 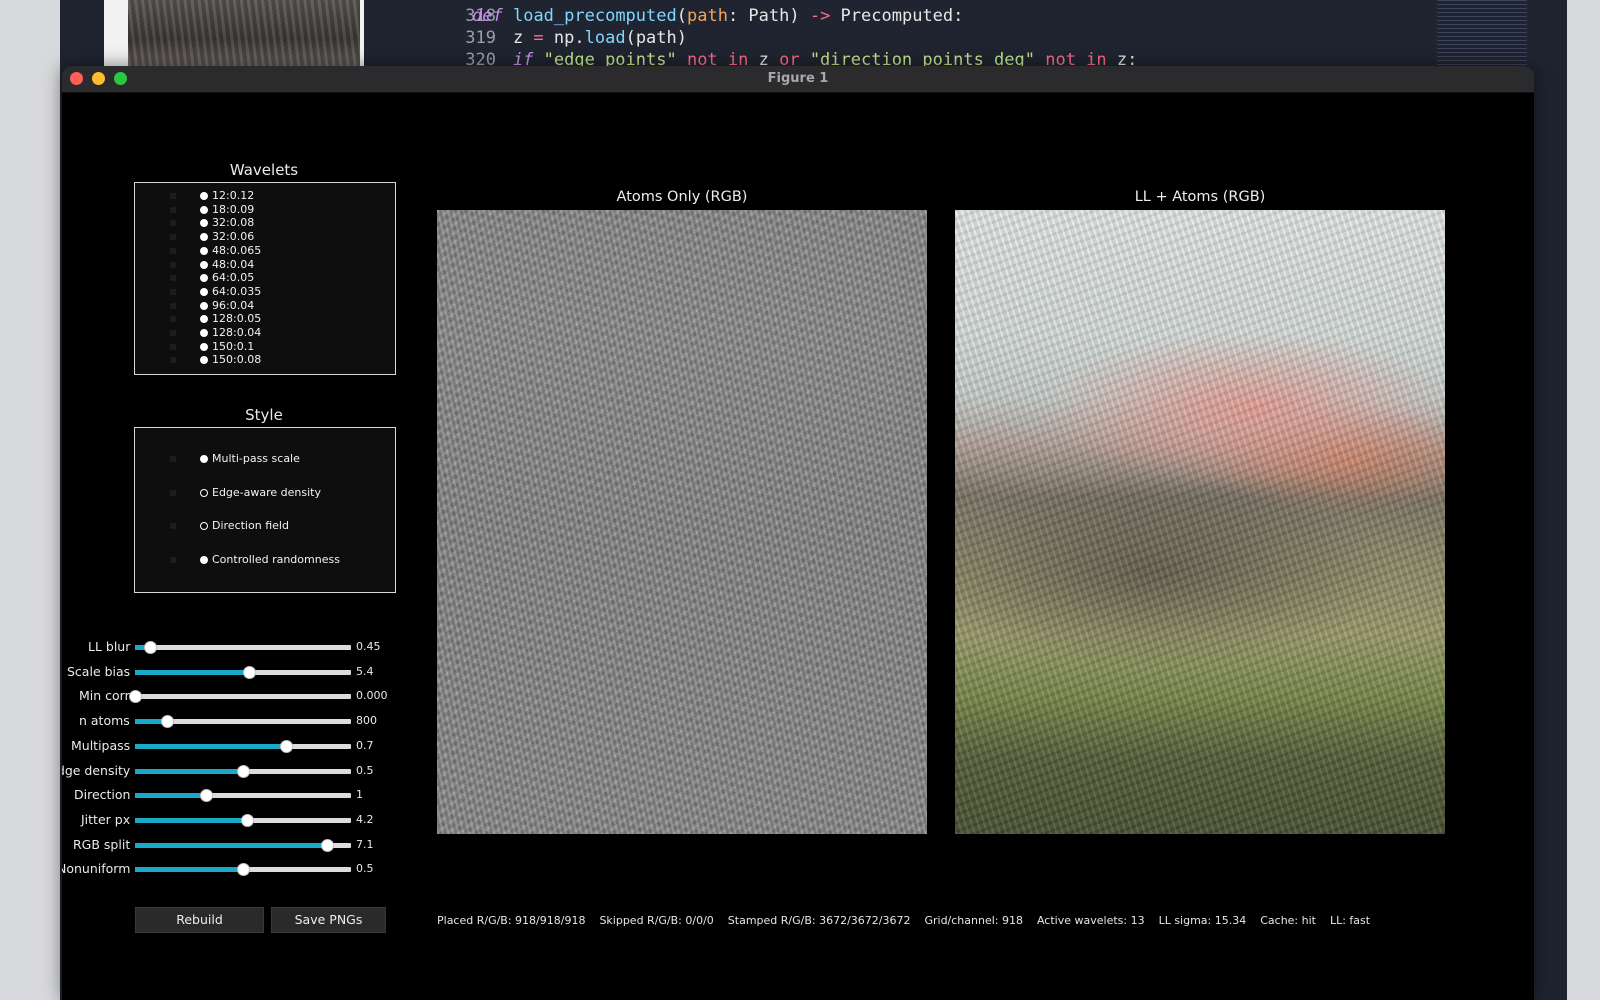 I want to click on slider-label-clip: Min corr, so click(x=97, y=696).